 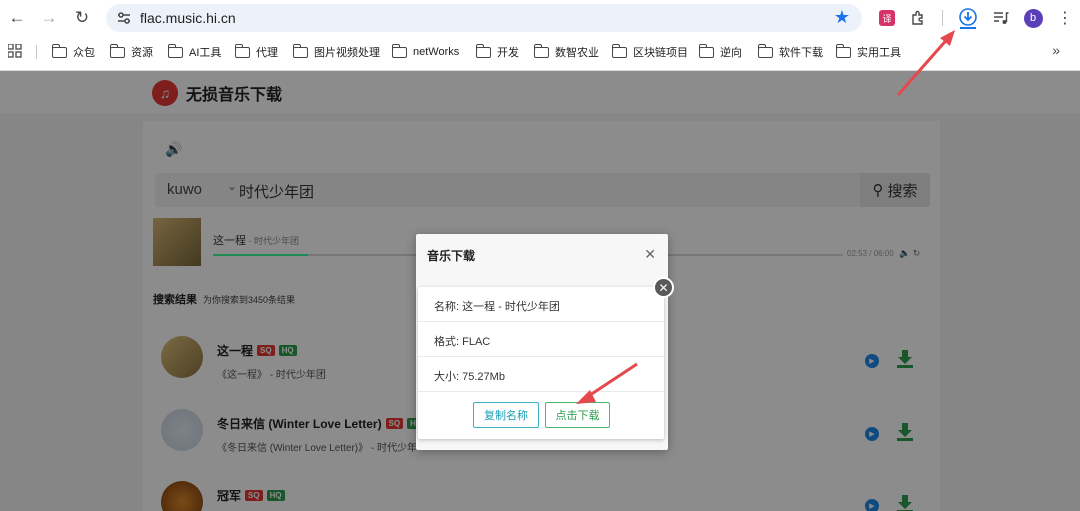 What do you see at coordinates (842, 17) in the screenshot?
I see `star-icon: ★` at bounding box center [842, 17].